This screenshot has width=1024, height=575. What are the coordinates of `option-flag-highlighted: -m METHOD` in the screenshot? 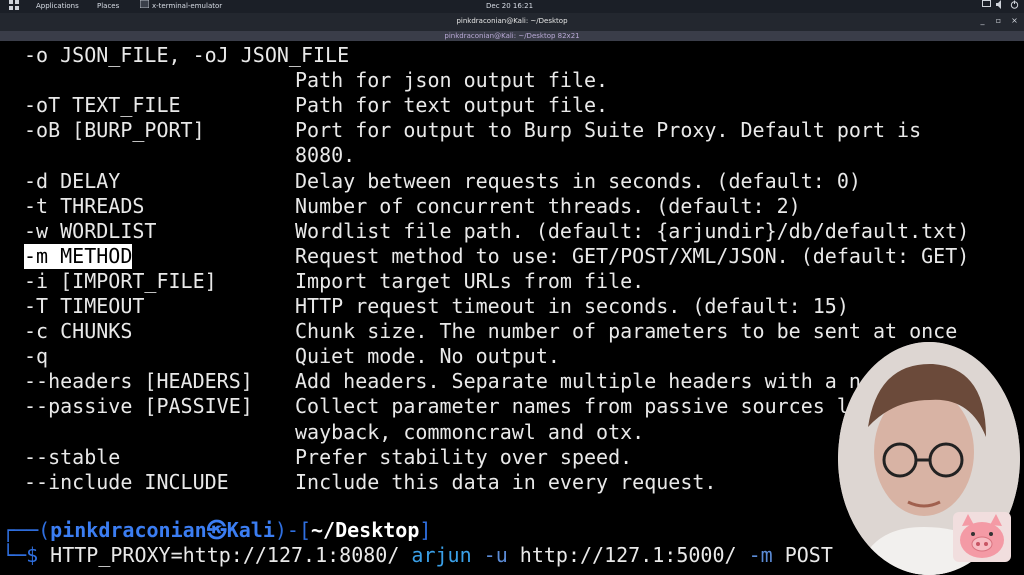 It's located at (78, 256).